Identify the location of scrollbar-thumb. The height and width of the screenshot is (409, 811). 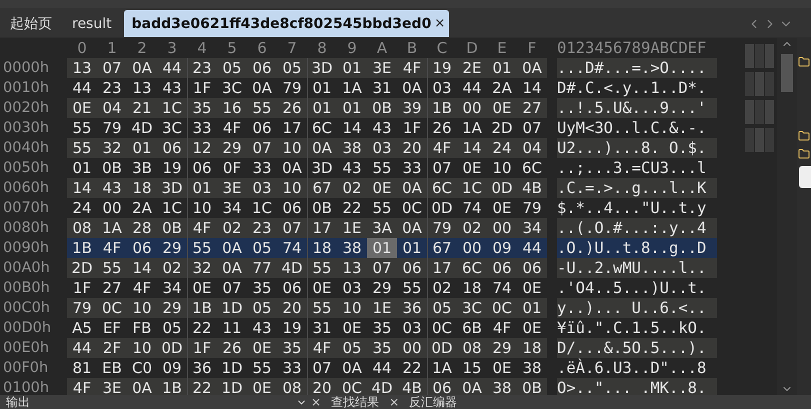
(787, 73).